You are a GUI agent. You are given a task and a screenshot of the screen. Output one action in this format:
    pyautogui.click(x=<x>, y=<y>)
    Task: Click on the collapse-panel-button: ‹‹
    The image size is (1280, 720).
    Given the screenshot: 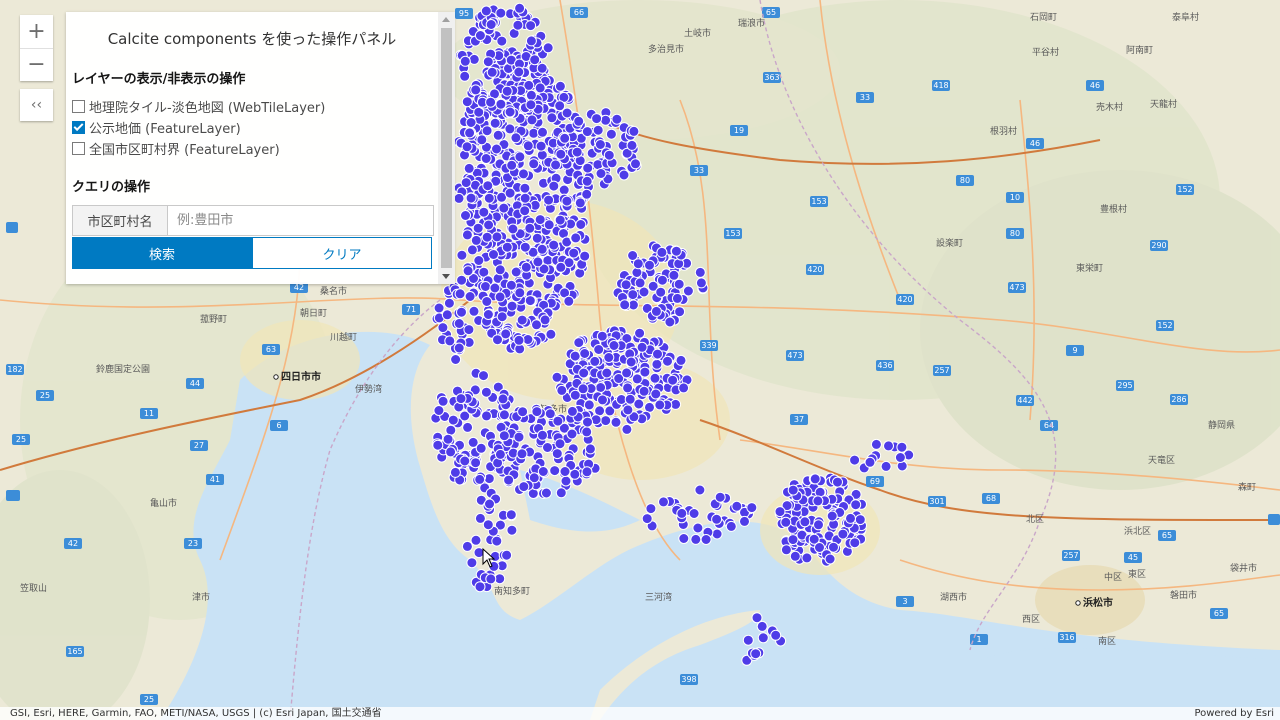 What is the action you would take?
    pyautogui.click(x=36, y=105)
    